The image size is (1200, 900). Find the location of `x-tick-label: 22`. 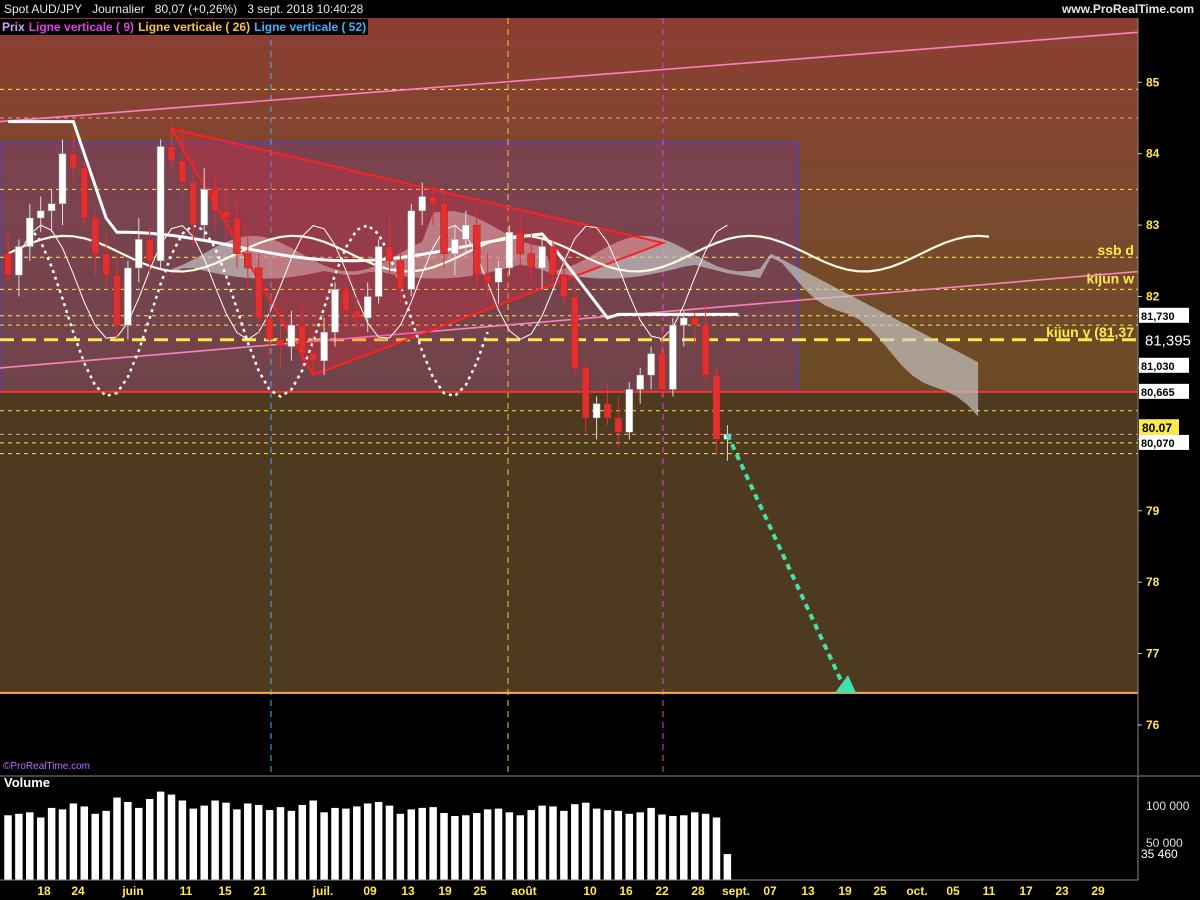

x-tick-label: 22 is located at coordinates (662, 891).